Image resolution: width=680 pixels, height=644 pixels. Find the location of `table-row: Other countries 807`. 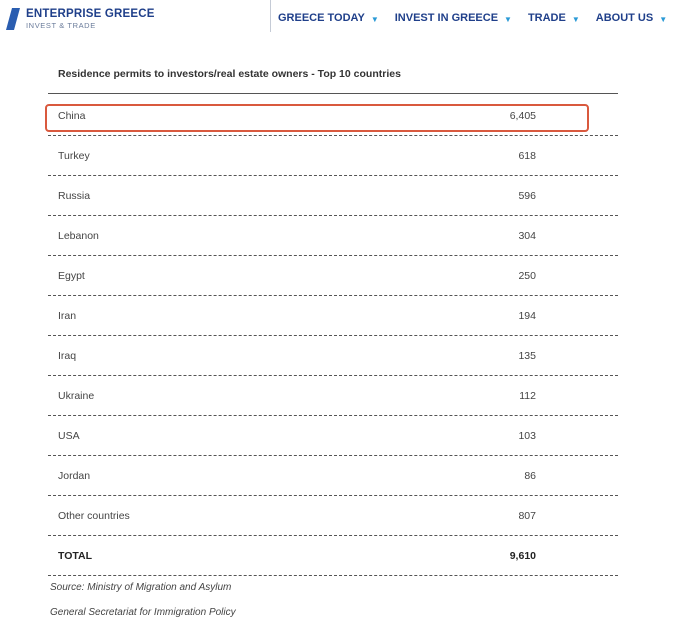

table-row: Other countries 807 is located at coordinates (333, 516).